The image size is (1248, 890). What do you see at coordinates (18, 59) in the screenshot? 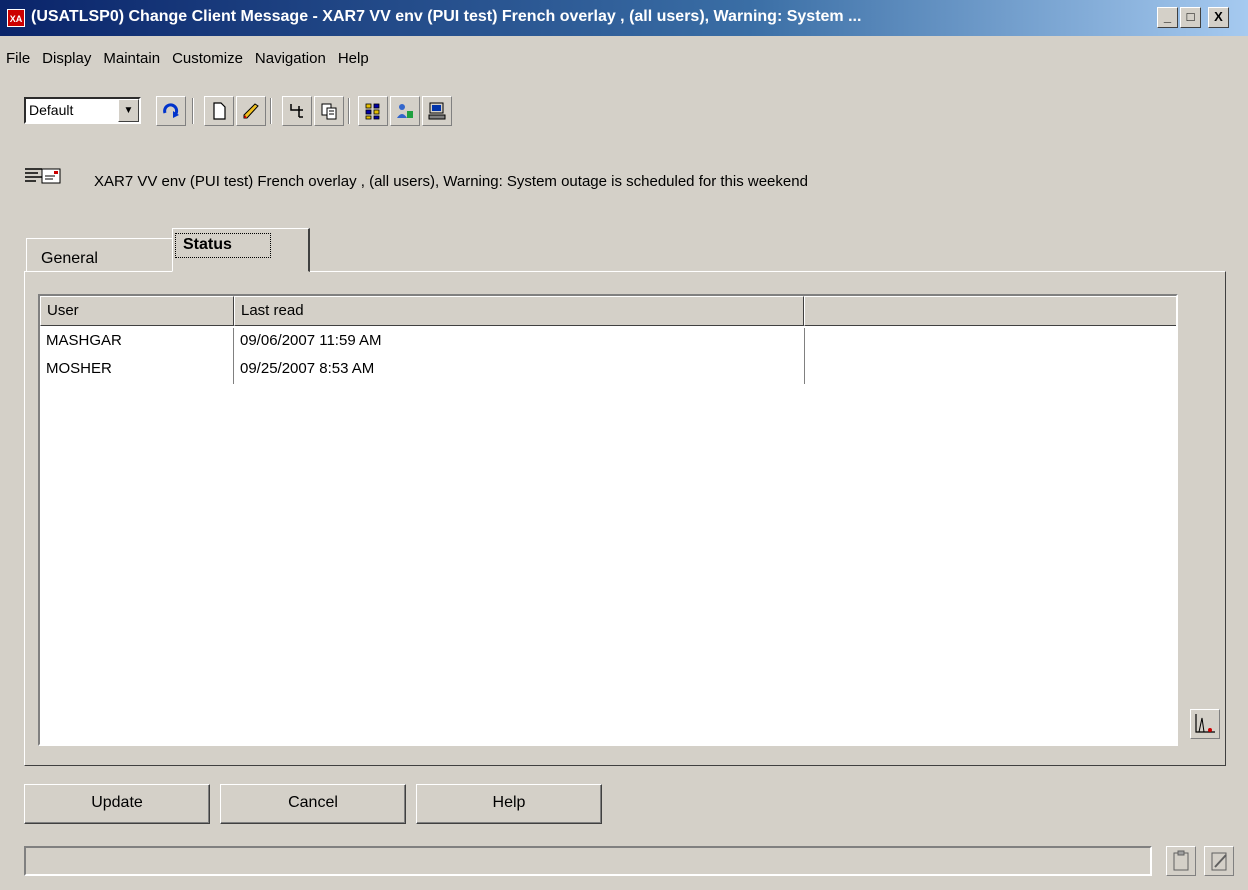
I see `menu-file: File` at bounding box center [18, 59].